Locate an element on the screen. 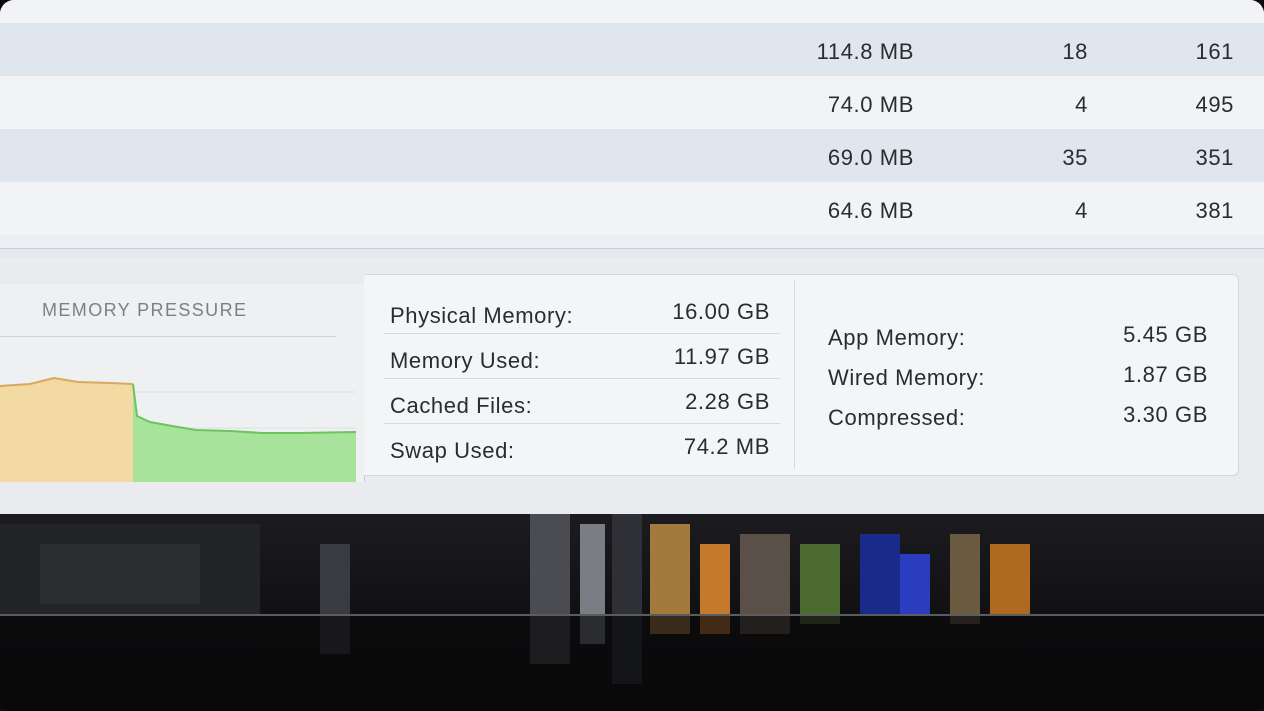 This screenshot has width=1264, height=711. memory-cell: 64.6 MB is located at coordinates (870, 210).